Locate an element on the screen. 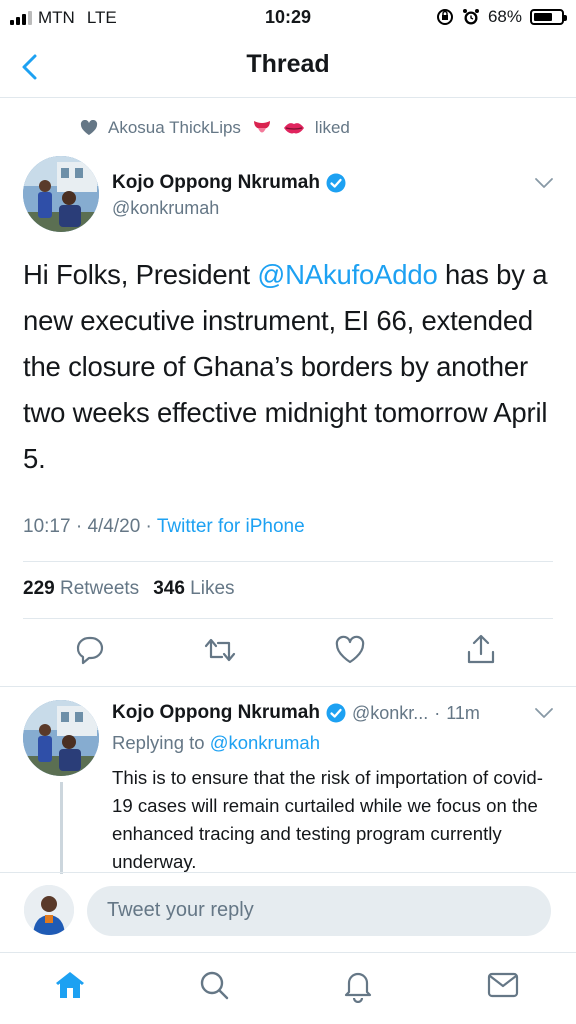  author-name: Kojo Oppong Nkrumah is located at coordinates (229, 183).